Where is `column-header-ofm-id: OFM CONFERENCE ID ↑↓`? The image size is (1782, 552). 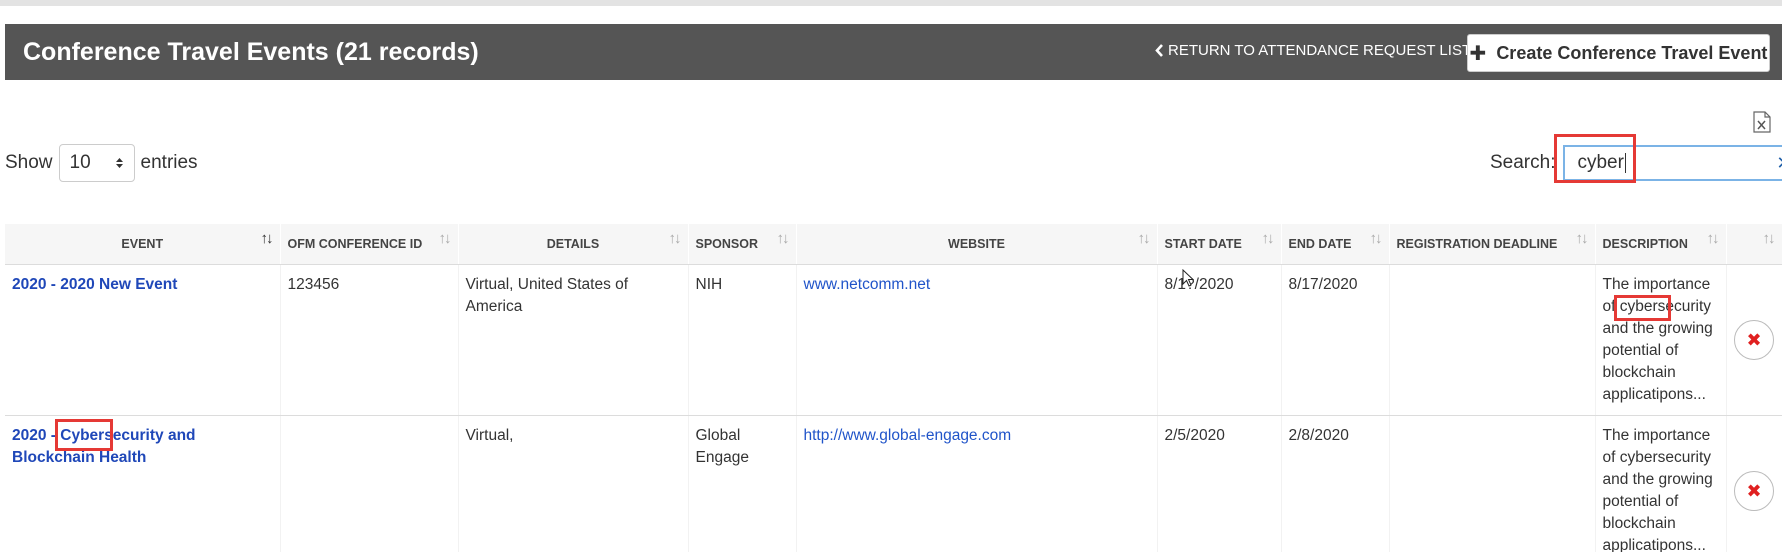 column-header-ofm-id: OFM CONFERENCE ID ↑↓ is located at coordinates (369, 244).